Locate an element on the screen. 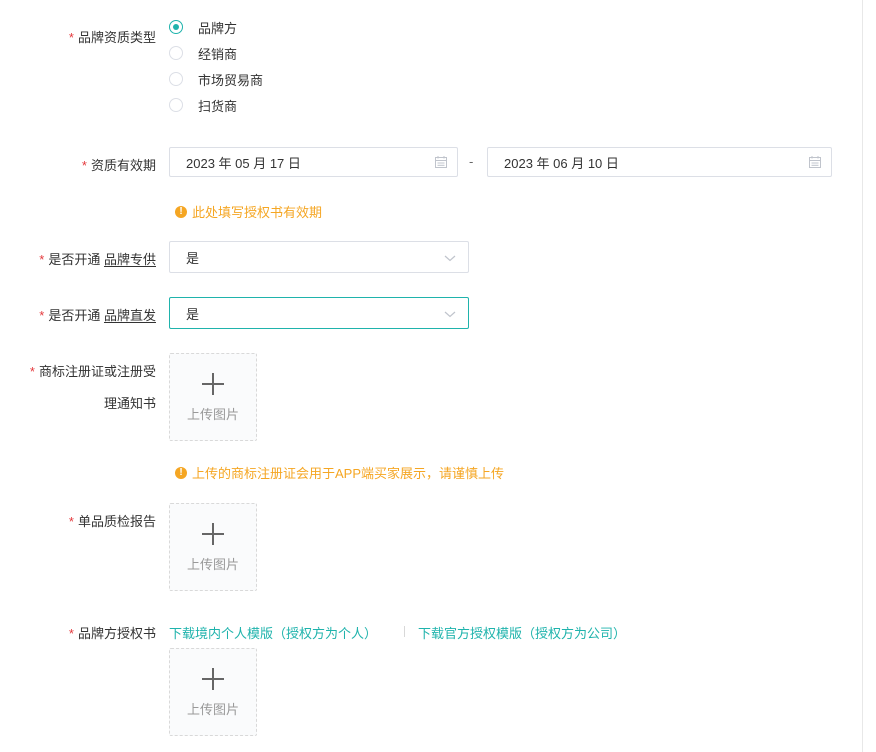  end-date-value: 2023 年 06 月 10 日 is located at coordinates (561, 163).